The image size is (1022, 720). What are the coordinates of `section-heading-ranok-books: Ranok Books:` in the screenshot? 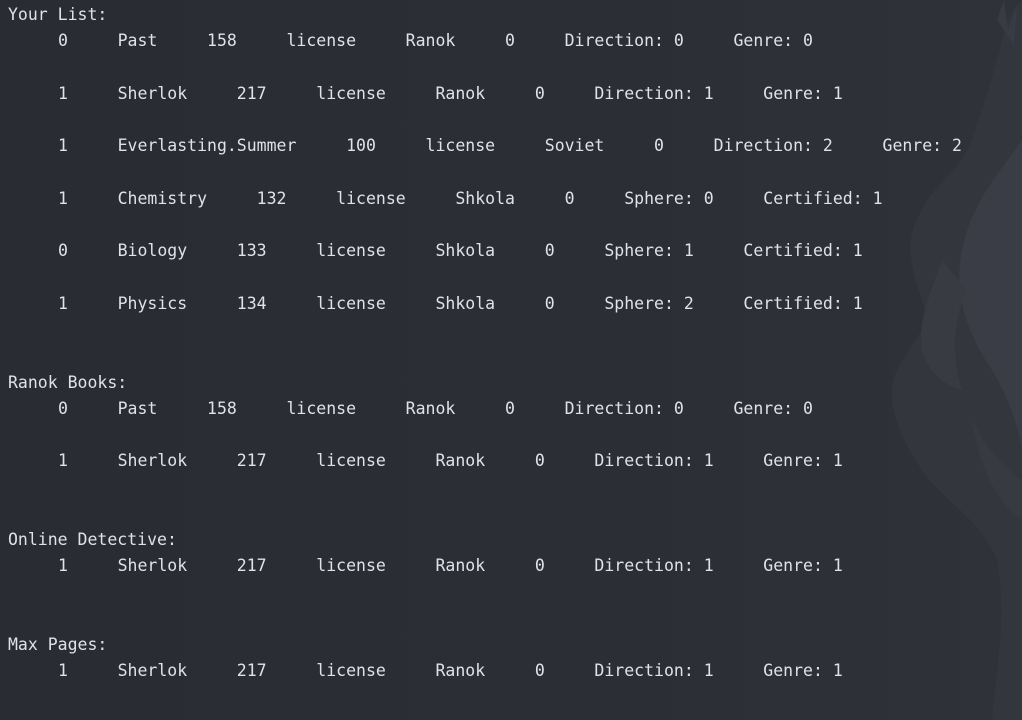 It's located at (68, 382).